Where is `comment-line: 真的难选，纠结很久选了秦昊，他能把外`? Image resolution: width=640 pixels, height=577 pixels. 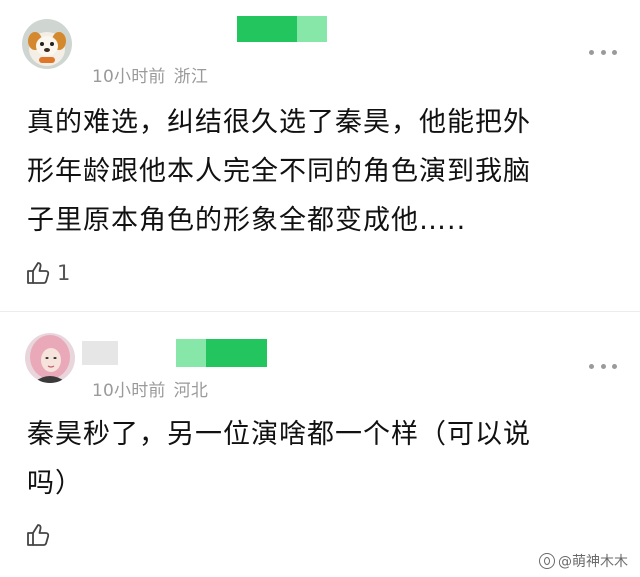
comment-line: 真的难选，纠结很久选了秦昊，他能把外 is located at coordinates (279, 122).